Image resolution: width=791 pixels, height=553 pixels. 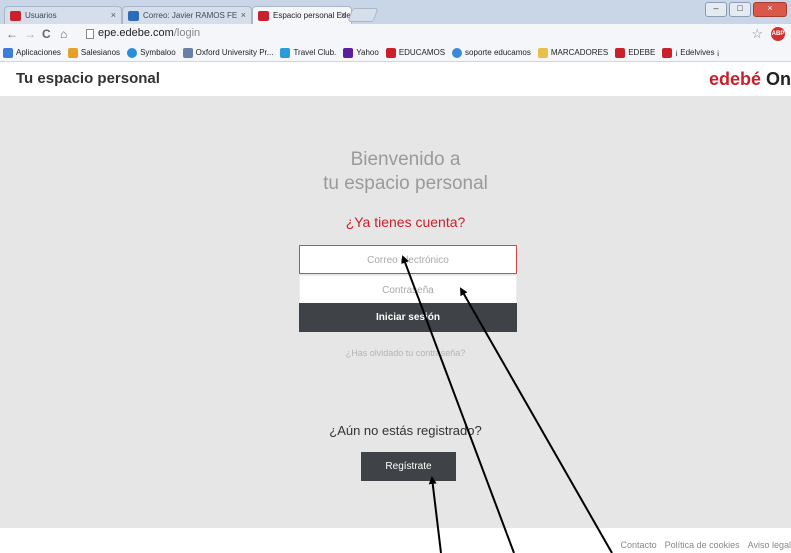 What do you see at coordinates (769, 545) in the screenshot?
I see `footer-link-aviso-legal: Aviso legal` at bounding box center [769, 545].